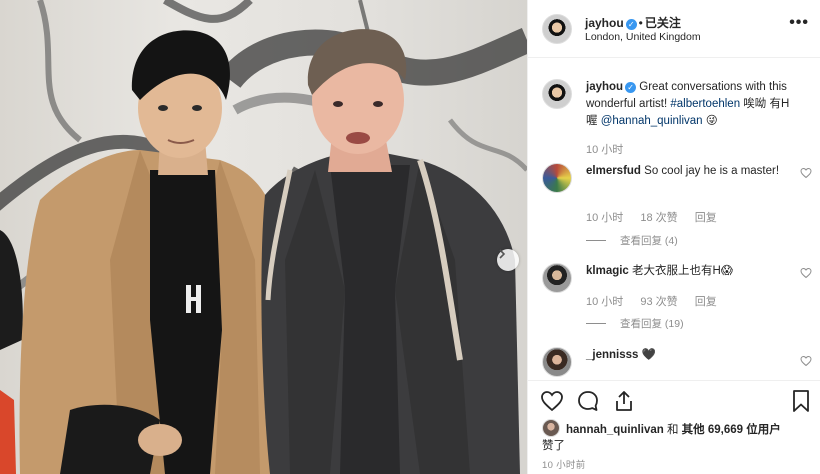 The image size is (820, 474). I want to click on comment-likes: 18 次赞, so click(658, 218).